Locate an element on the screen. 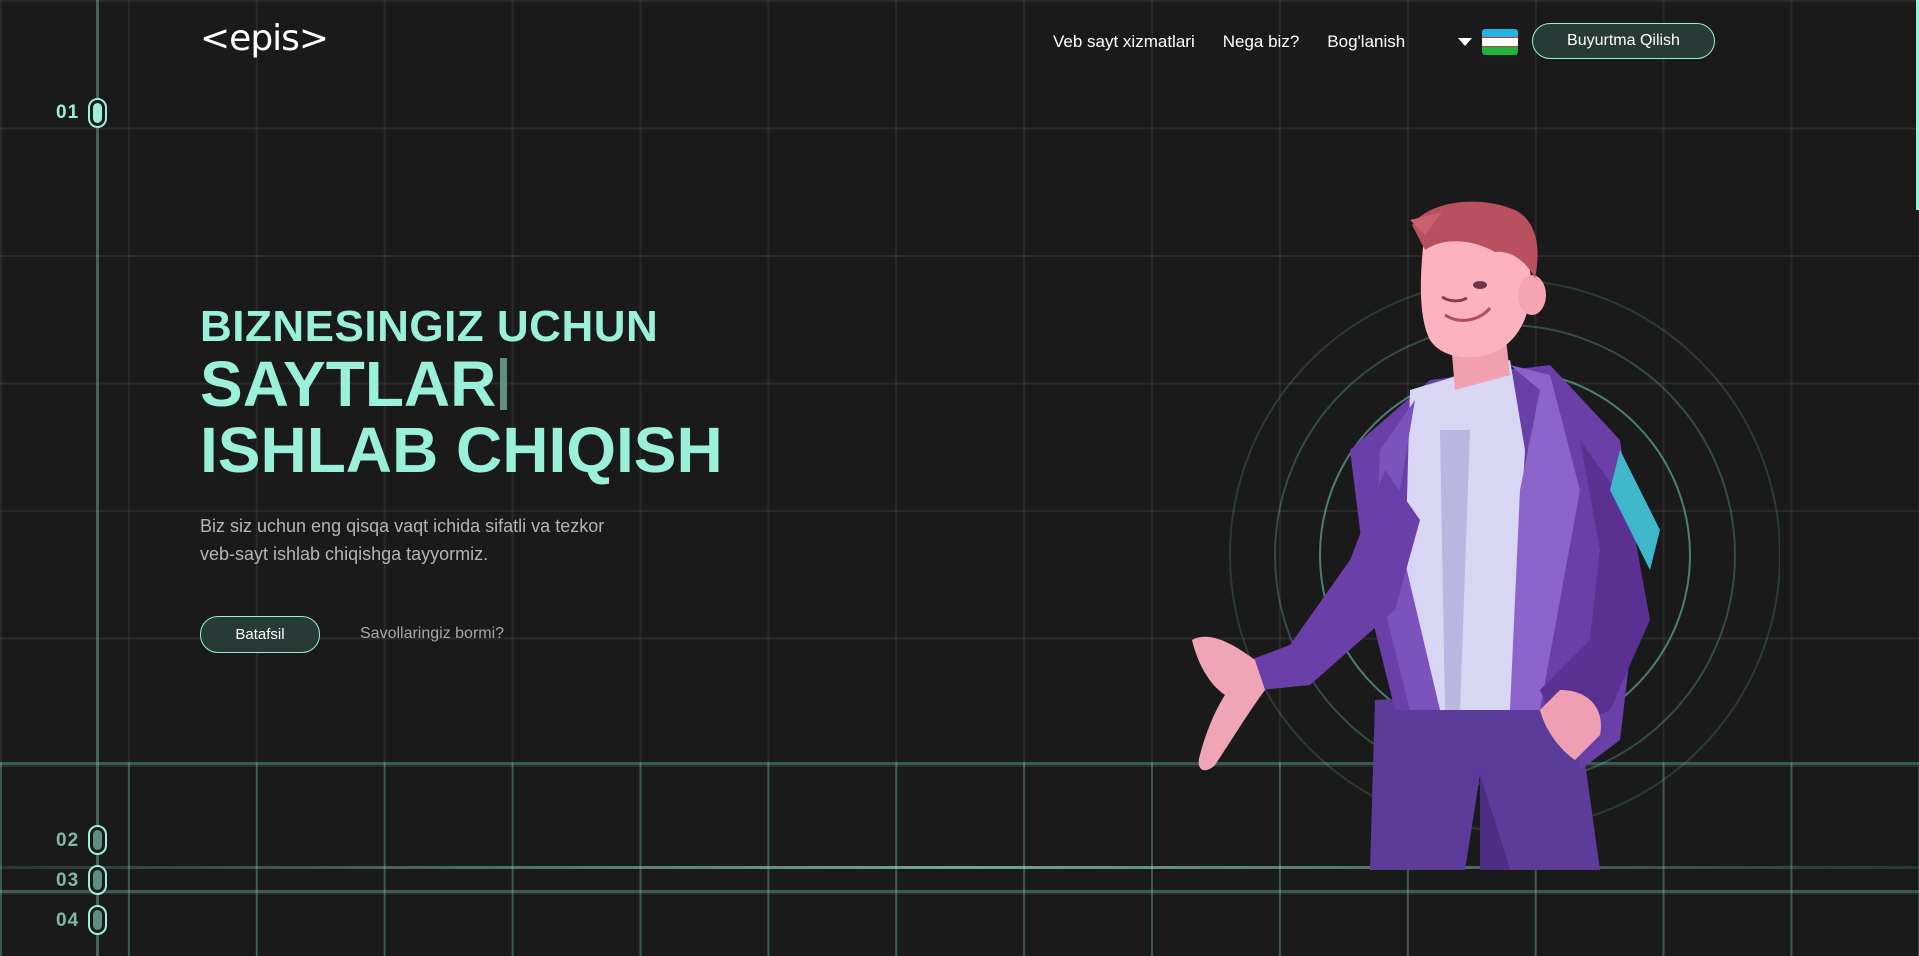 The width and height of the screenshot is (1919, 956). details-button: Batafsil is located at coordinates (260, 634).